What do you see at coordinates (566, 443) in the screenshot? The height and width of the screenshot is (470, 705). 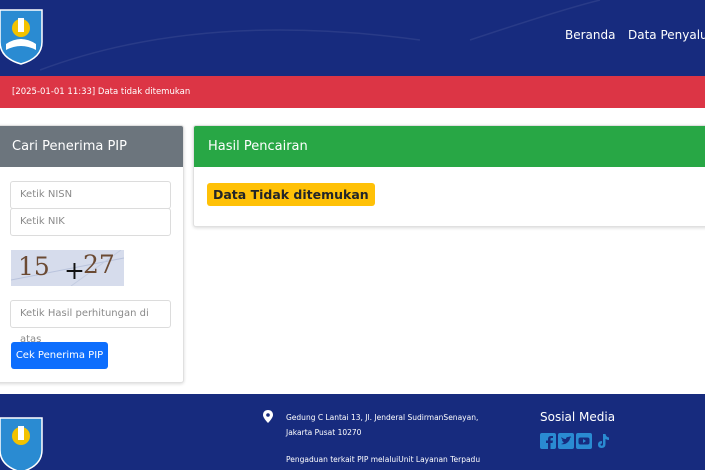 I see `twitter-icon` at bounding box center [566, 443].